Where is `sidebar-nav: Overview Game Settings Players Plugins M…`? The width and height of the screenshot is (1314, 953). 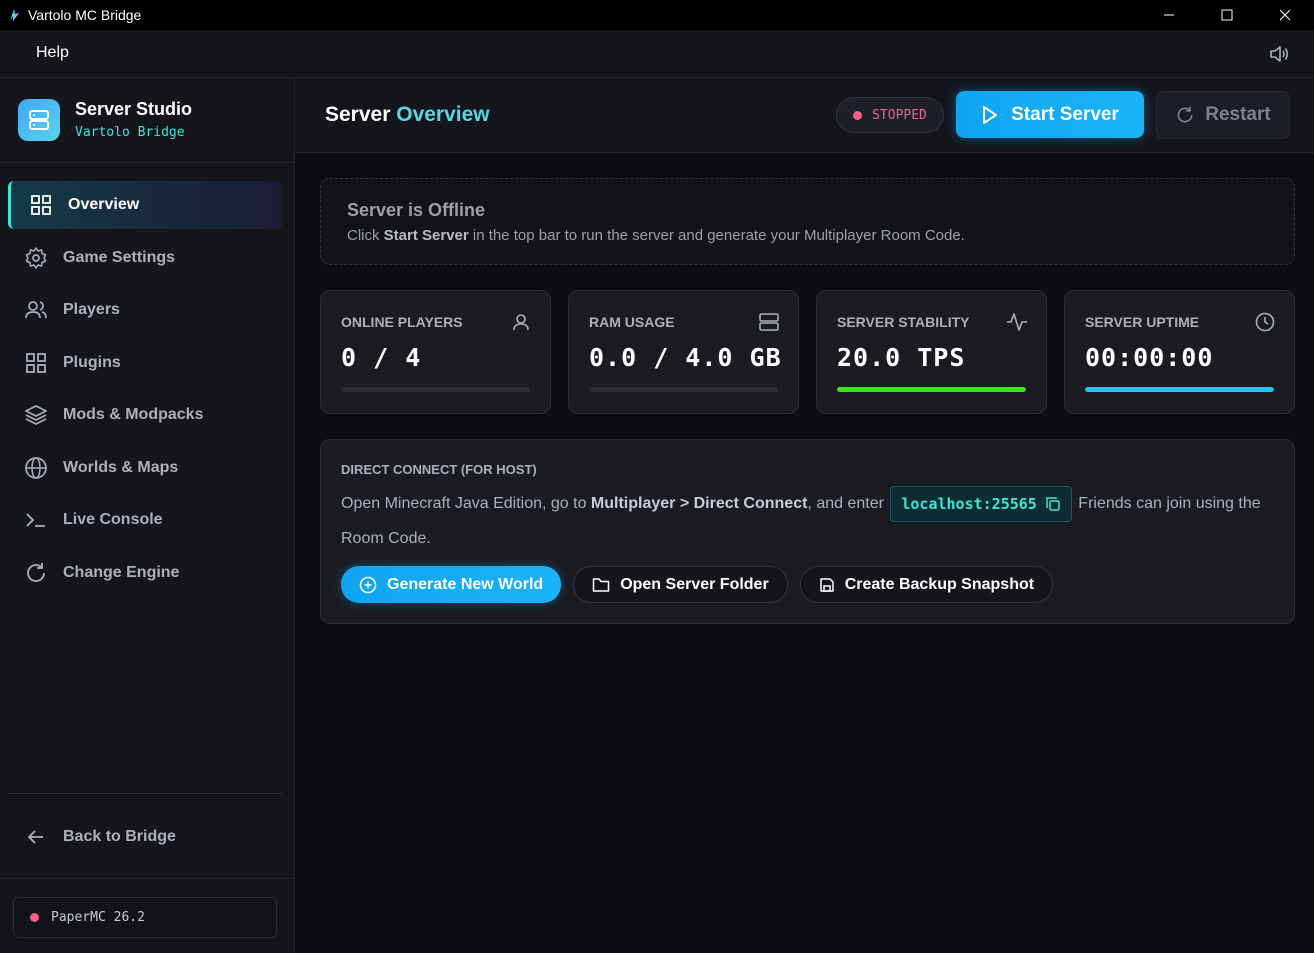
sidebar-nav: Overview Game Settings Players Plugins M… is located at coordinates (145, 391).